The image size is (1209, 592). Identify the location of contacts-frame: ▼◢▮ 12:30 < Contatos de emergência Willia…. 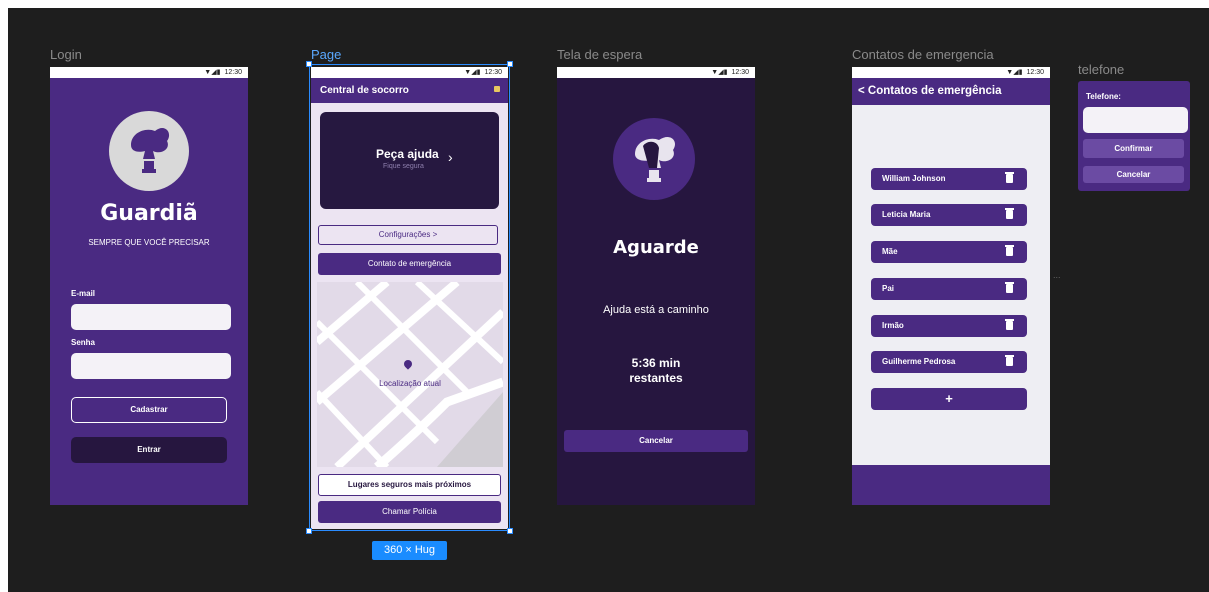
(951, 286).